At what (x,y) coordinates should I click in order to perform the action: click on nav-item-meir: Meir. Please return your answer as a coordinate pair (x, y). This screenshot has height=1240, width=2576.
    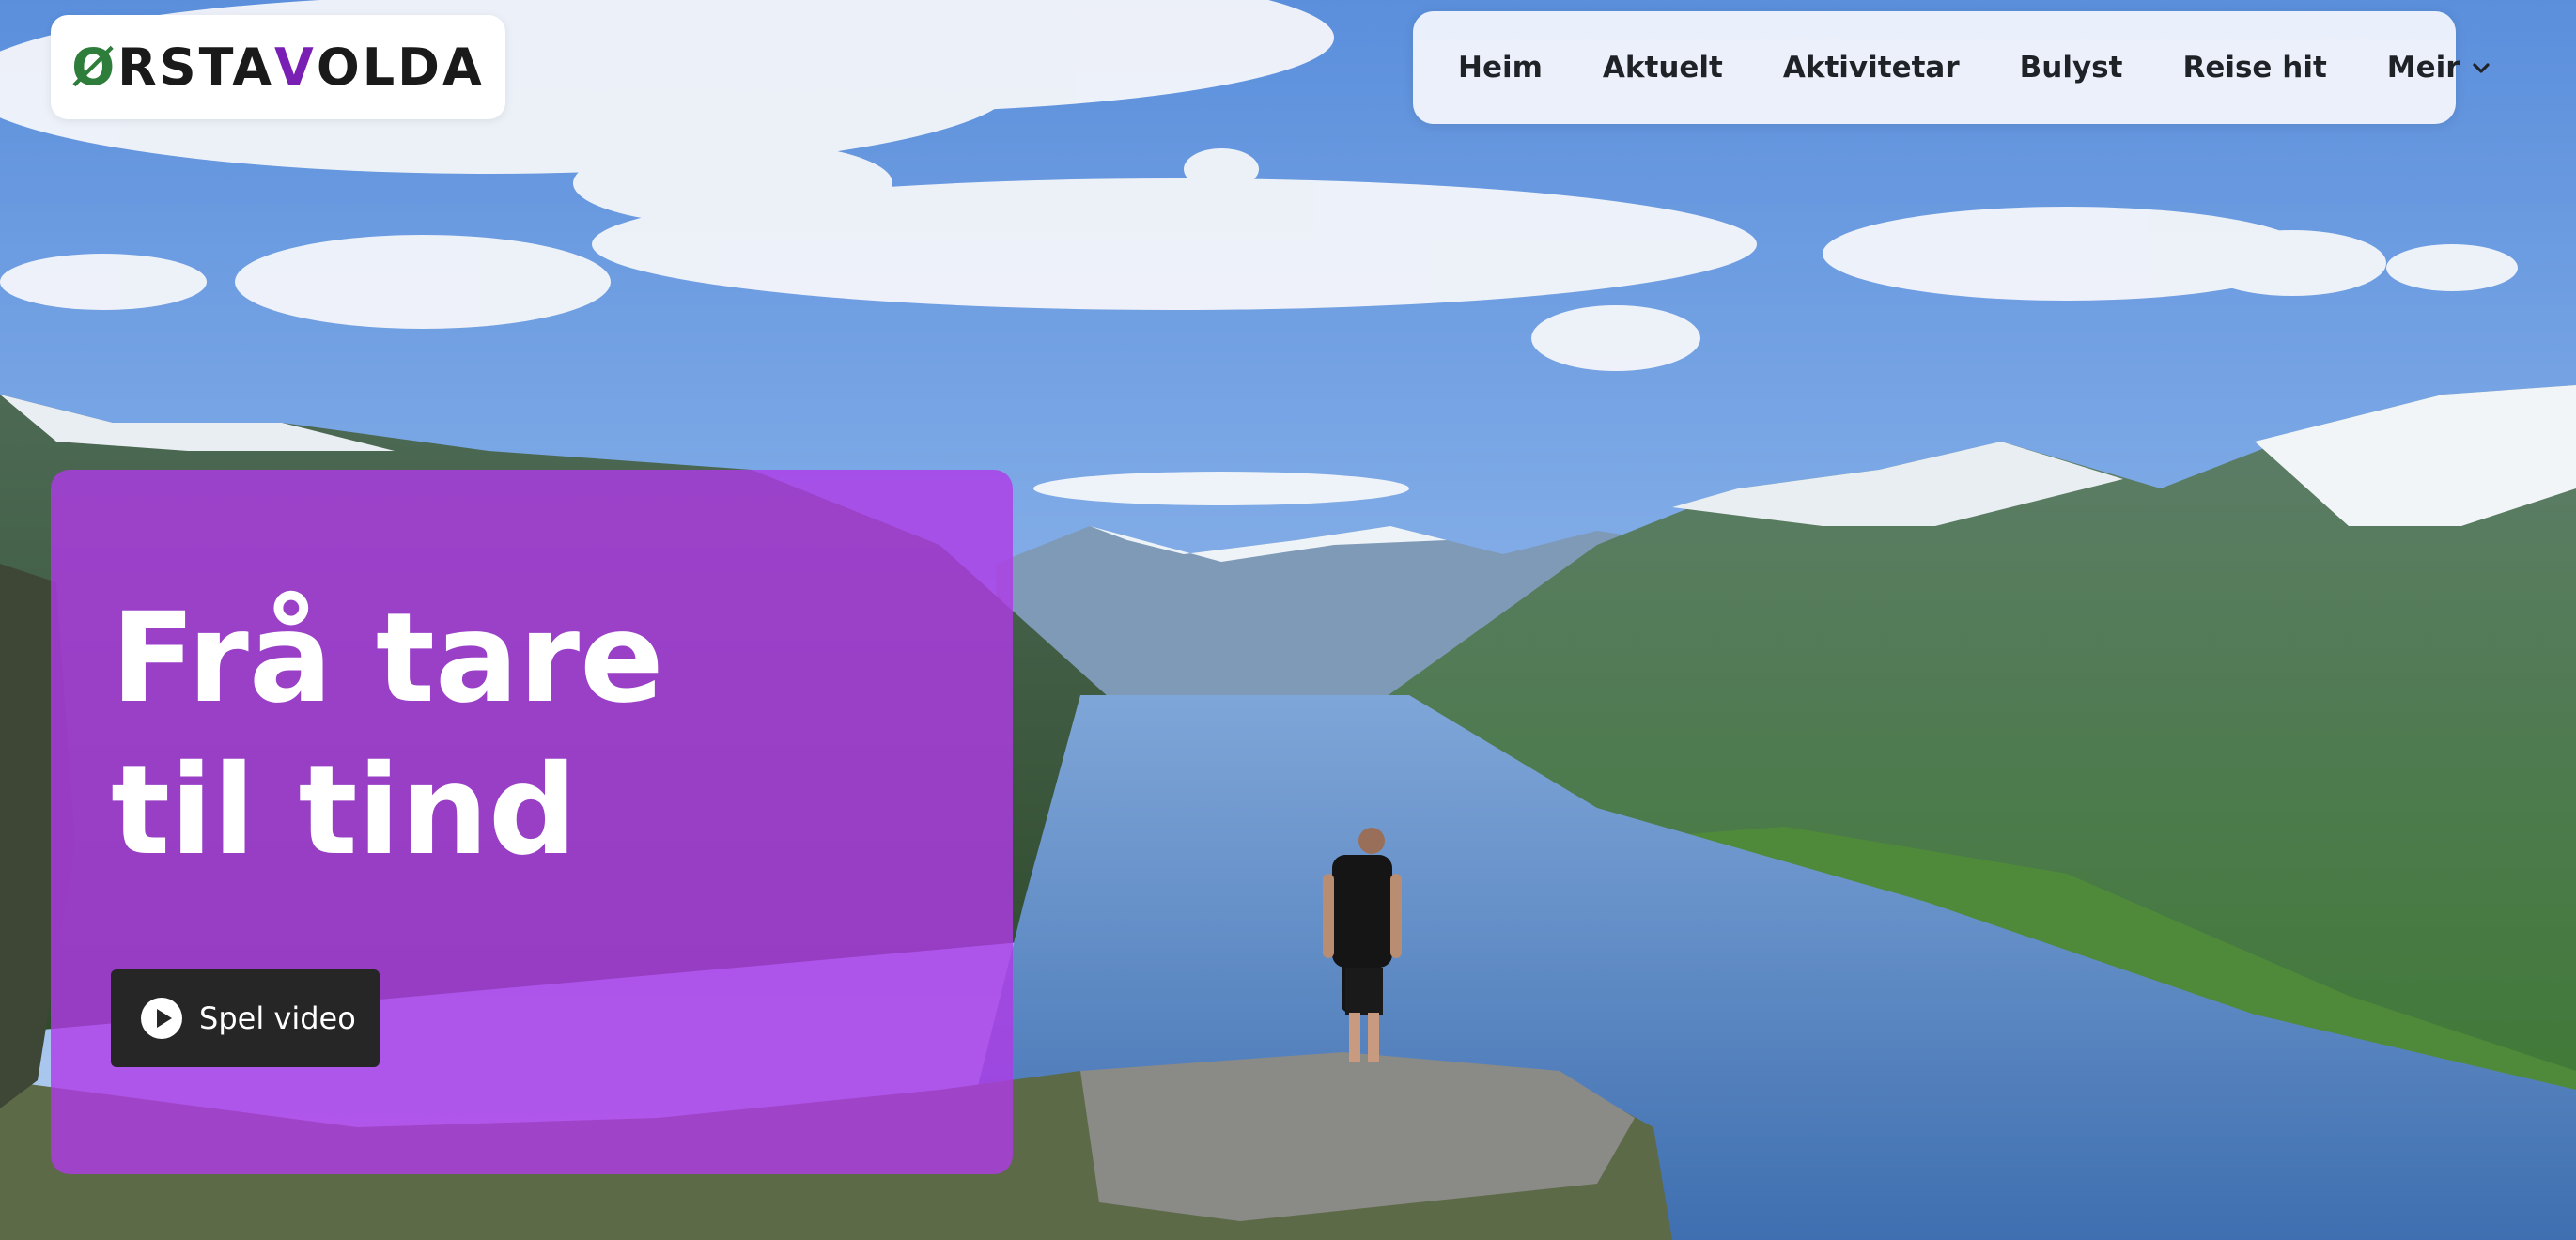
    Looking at the image, I should click on (2440, 68).